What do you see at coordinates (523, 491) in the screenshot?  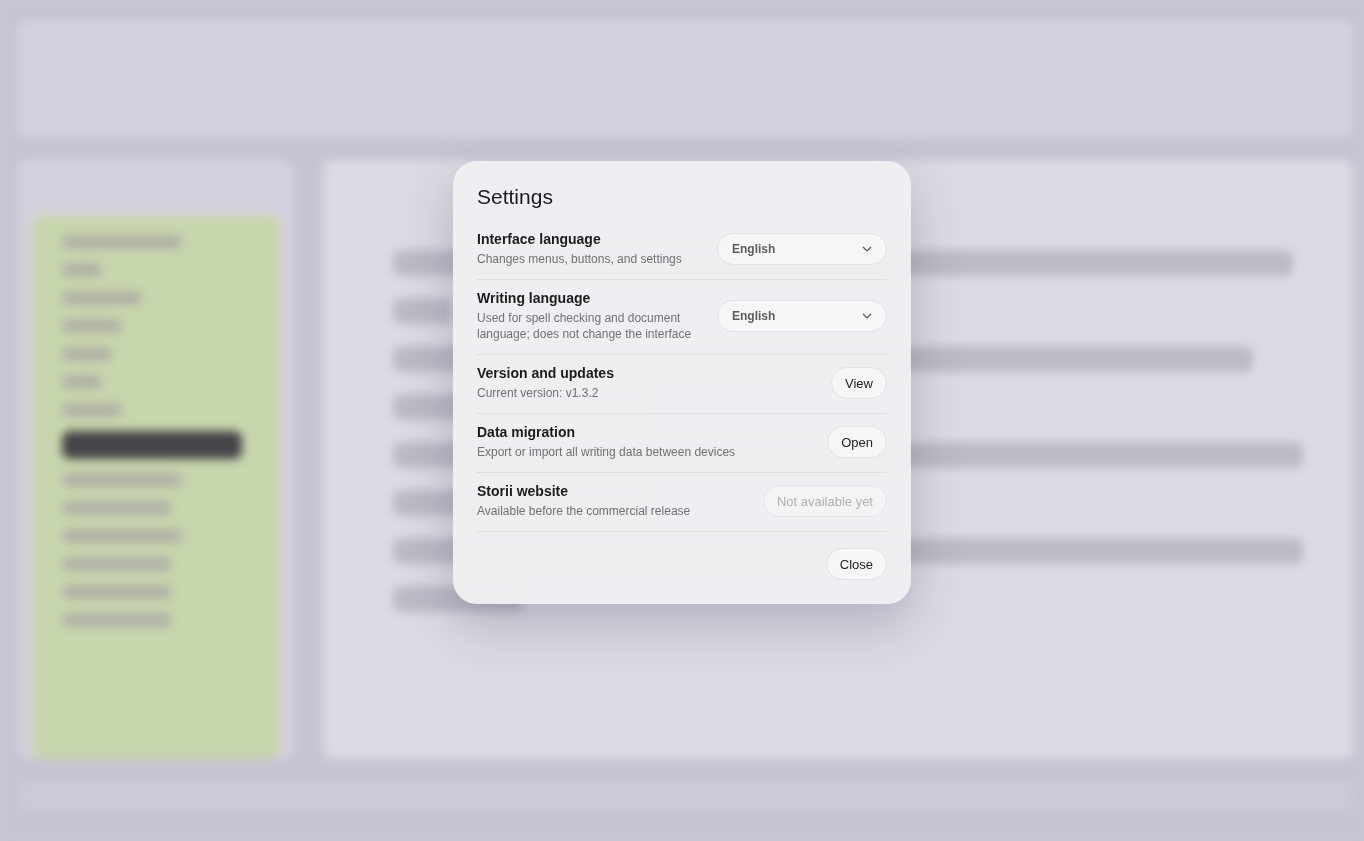 I see `setting-label: Storii website` at bounding box center [523, 491].